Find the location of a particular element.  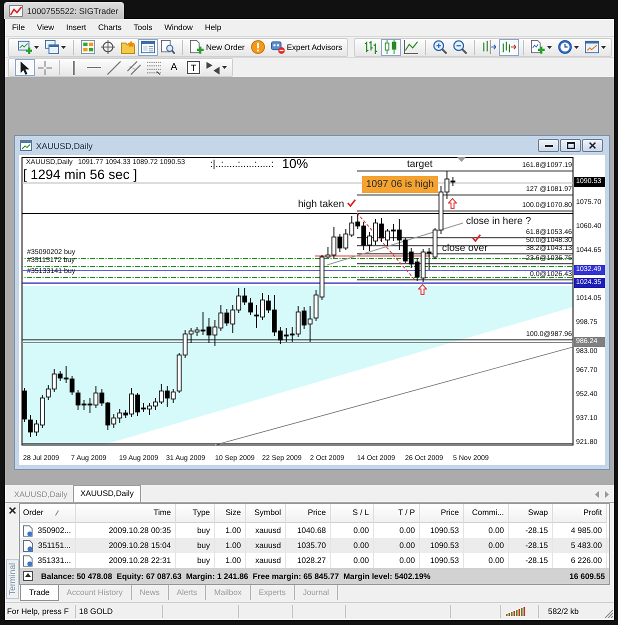

triangle-marker-icon is located at coordinates (461, 159).